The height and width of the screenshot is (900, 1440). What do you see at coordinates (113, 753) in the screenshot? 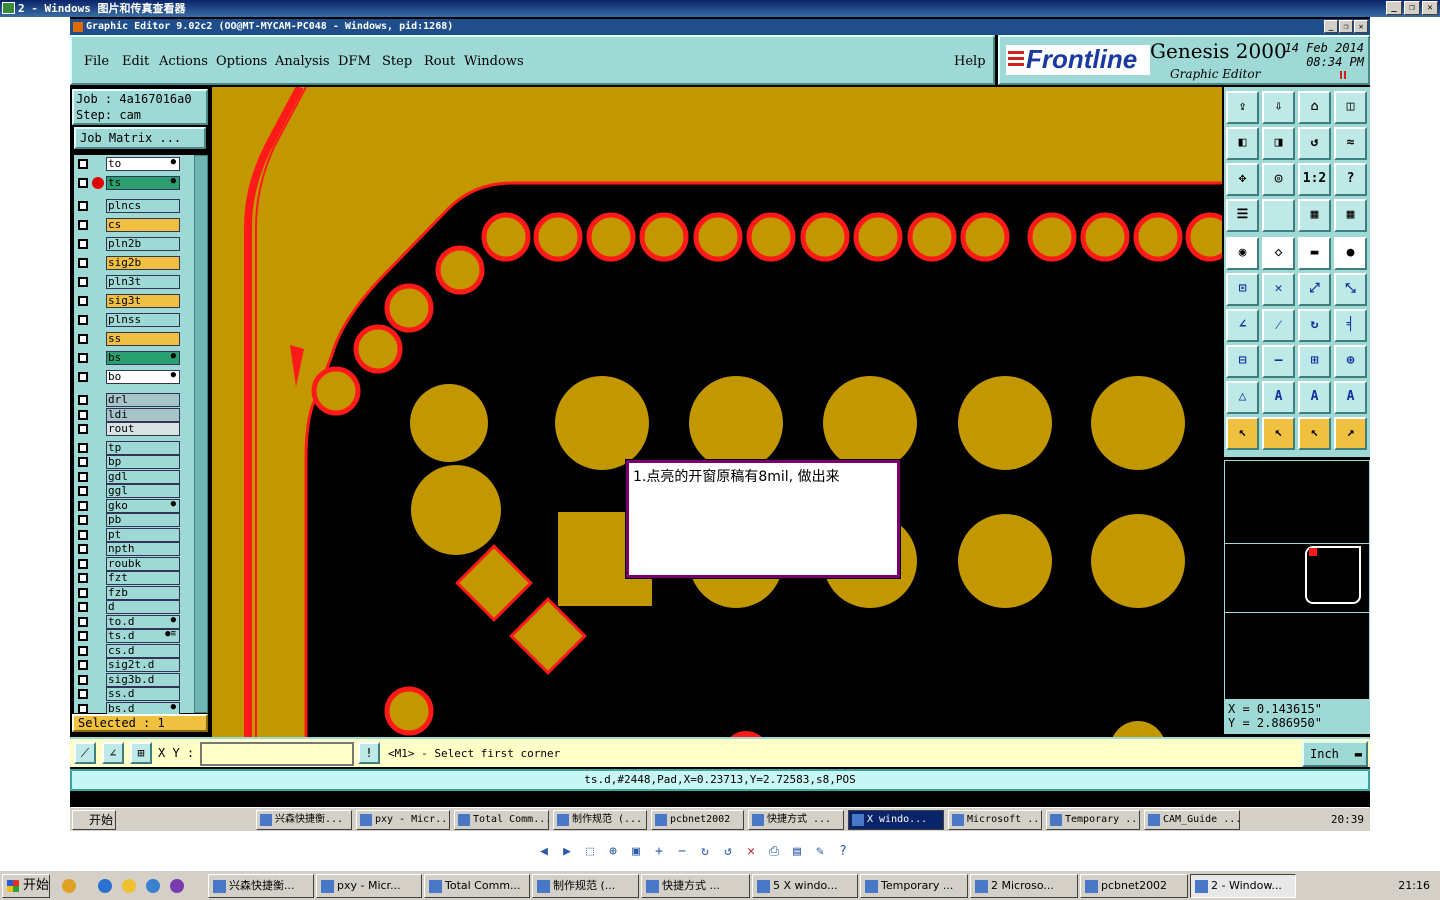
I see `angle-tool-icon: ∠` at bounding box center [113, 753].